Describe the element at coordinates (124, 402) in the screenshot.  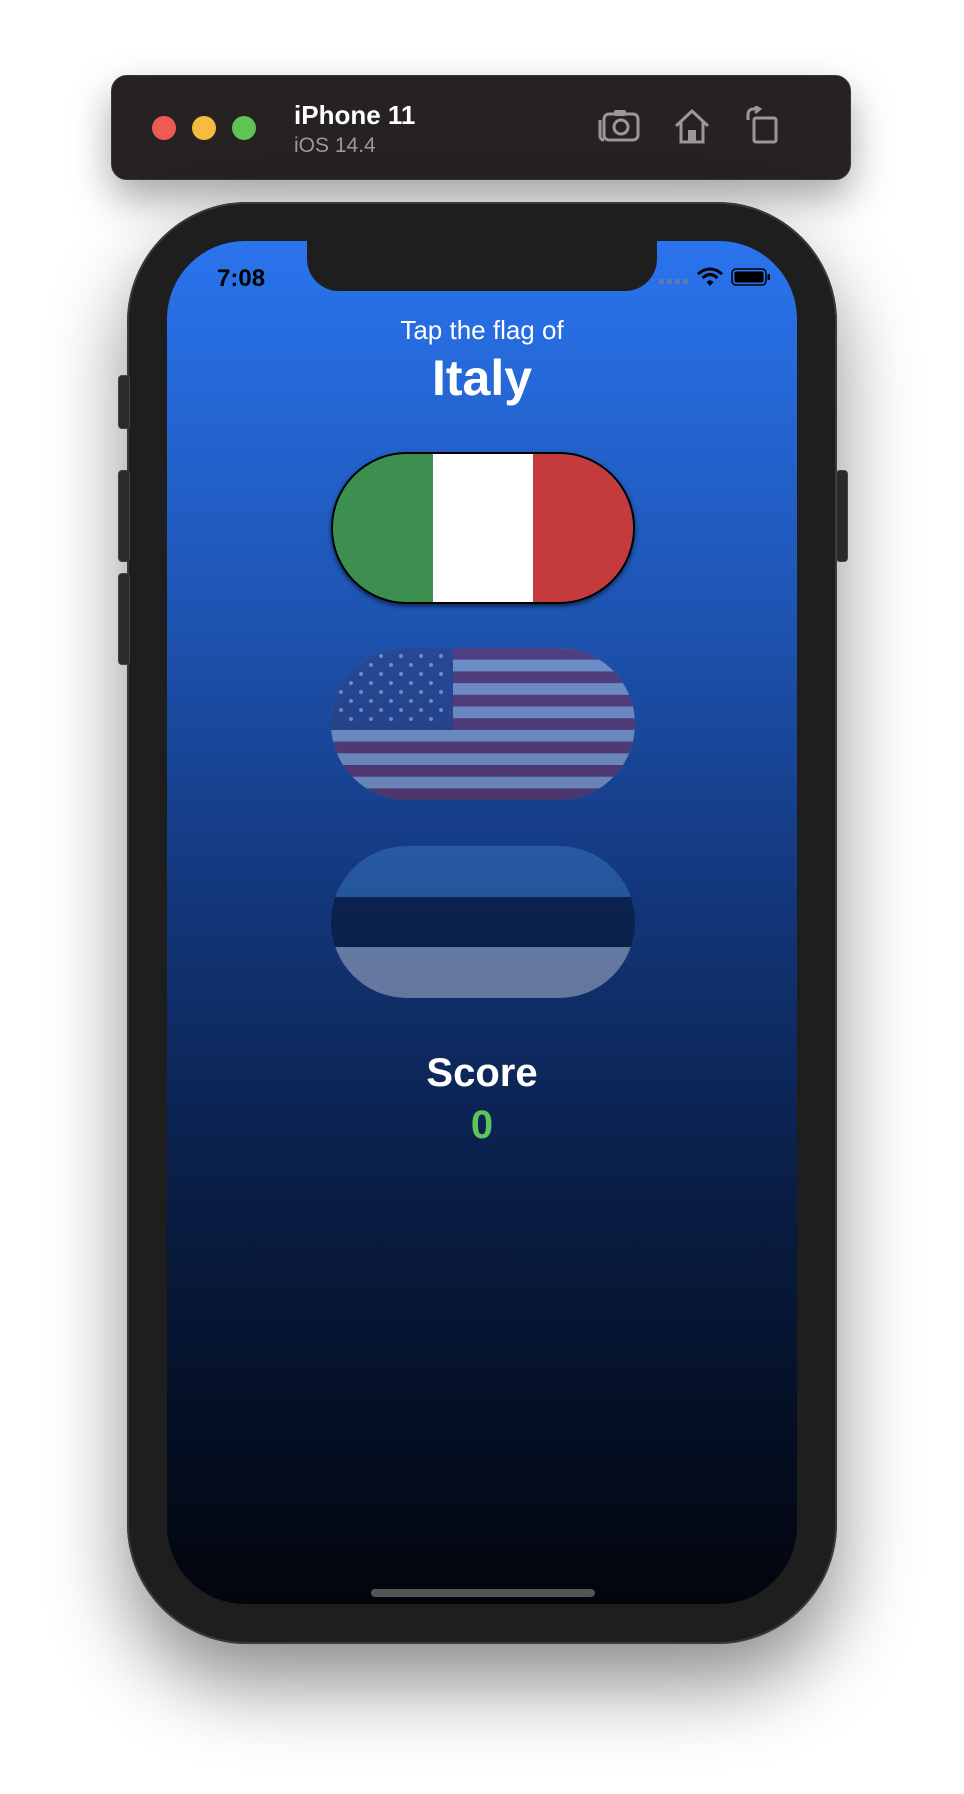
I see `mute-switch` at that location.